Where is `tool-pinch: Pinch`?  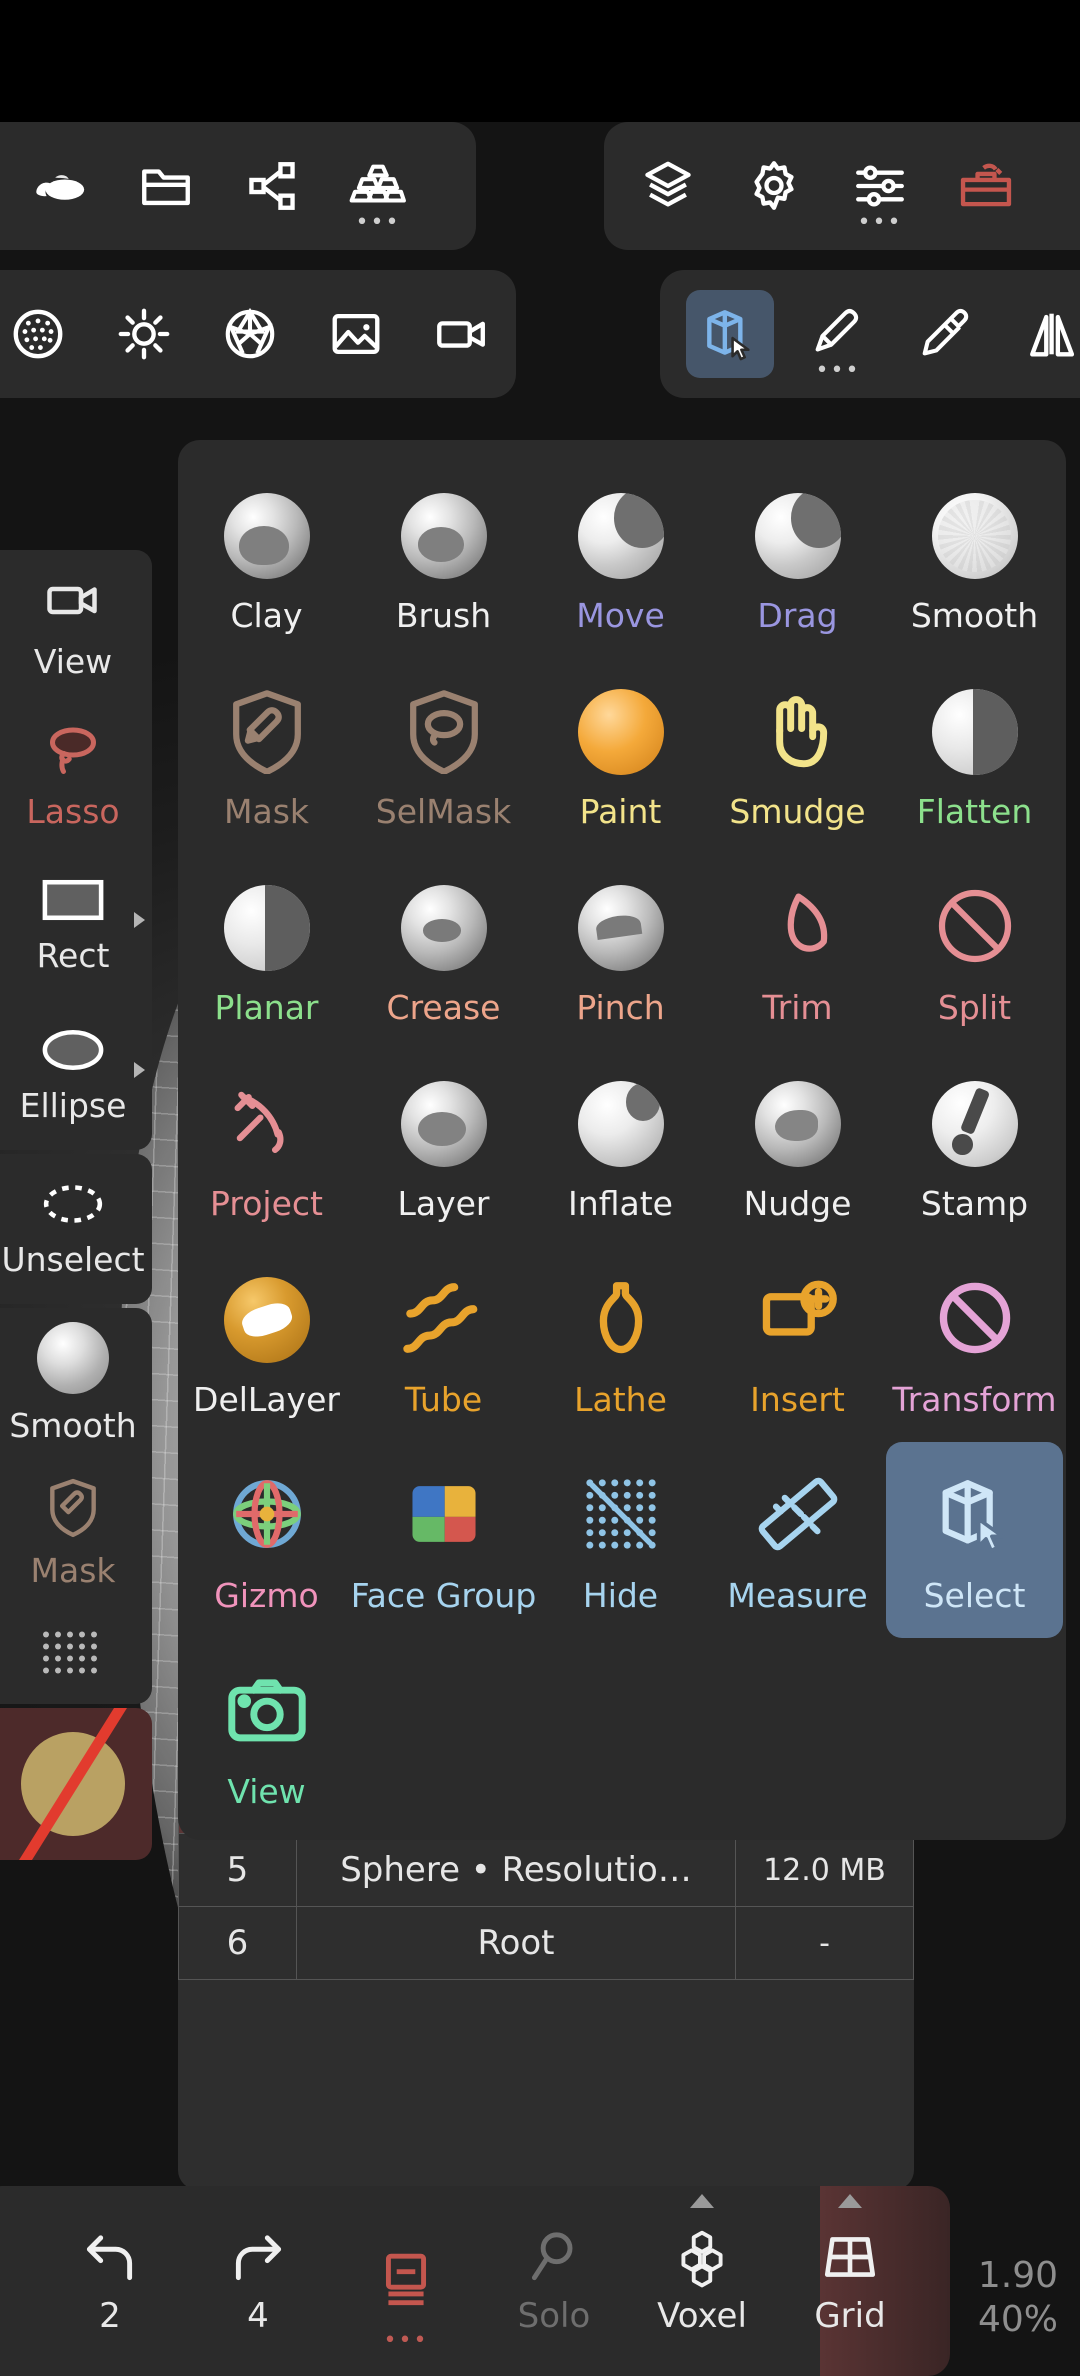 tool-pinch: Pinch is located at coordinates (620, 952).